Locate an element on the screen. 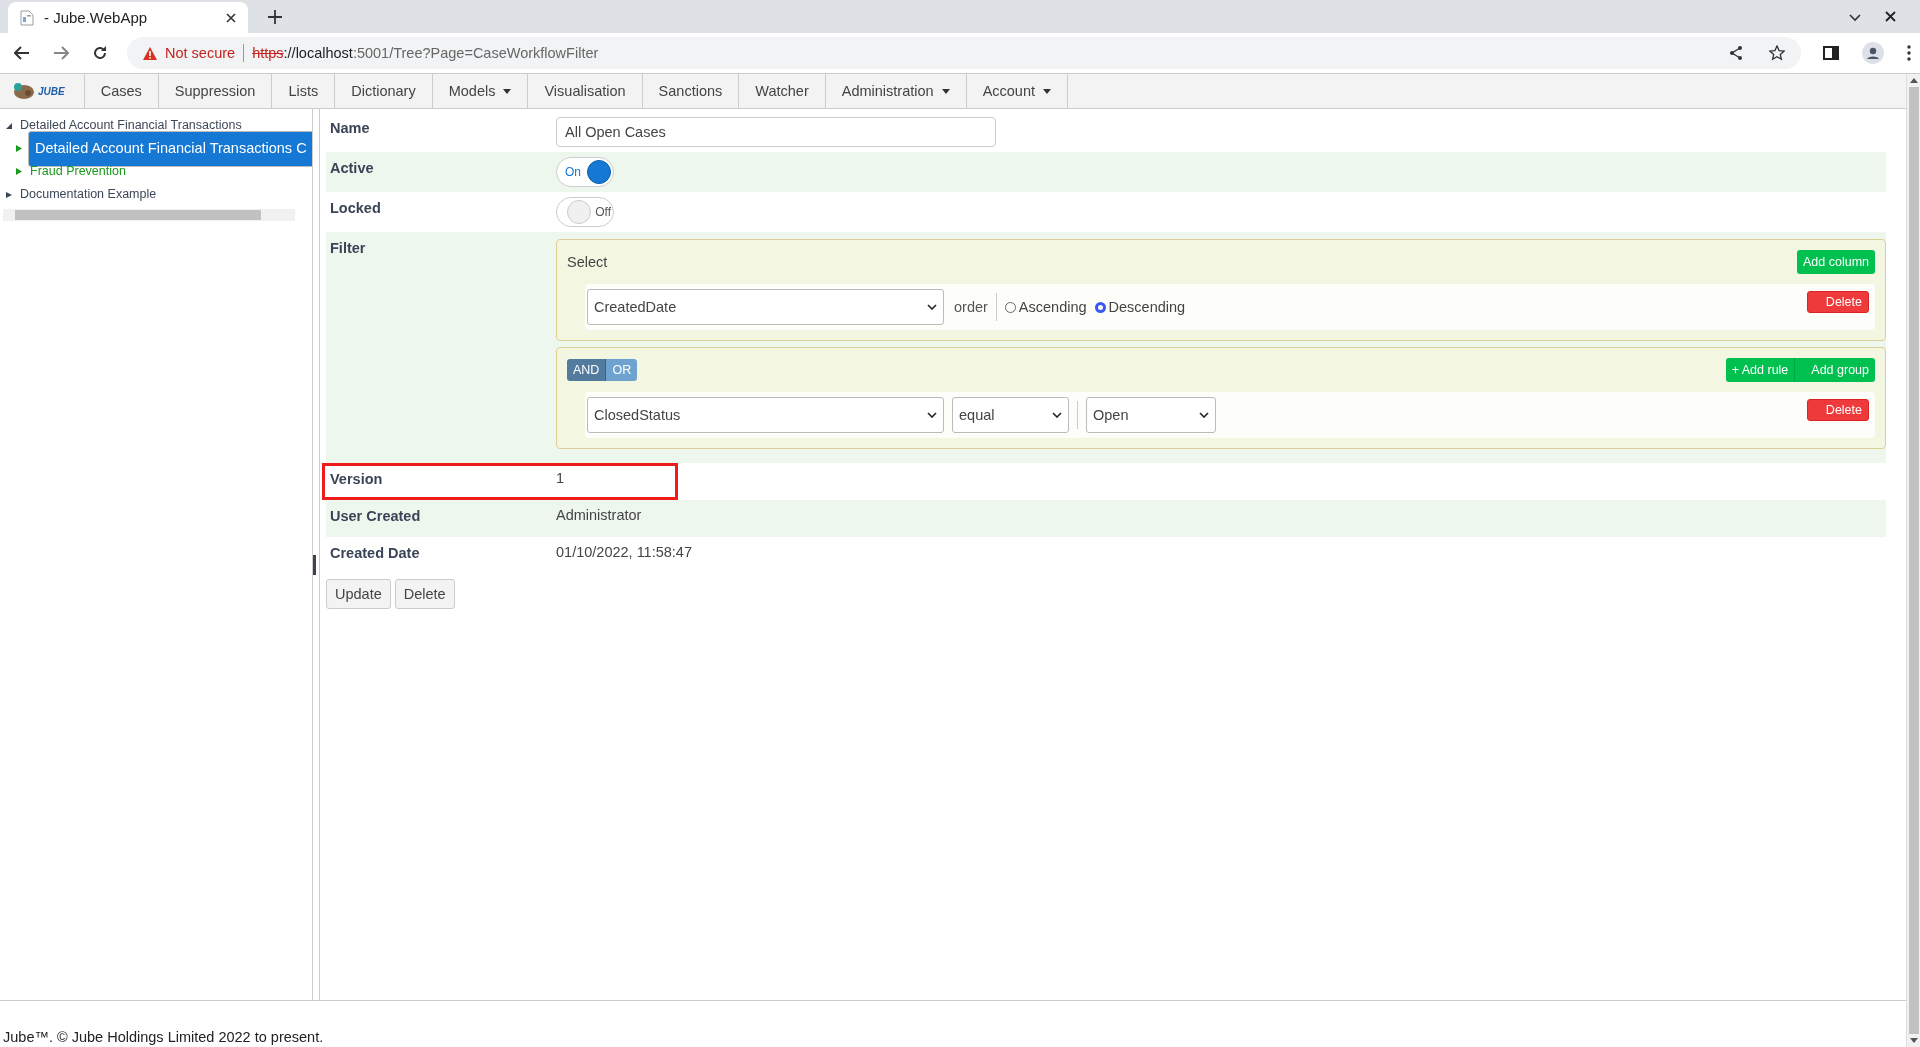 The image size is (1920, 1047). nav-menu-item: Models is located at coordinates (480, 91).